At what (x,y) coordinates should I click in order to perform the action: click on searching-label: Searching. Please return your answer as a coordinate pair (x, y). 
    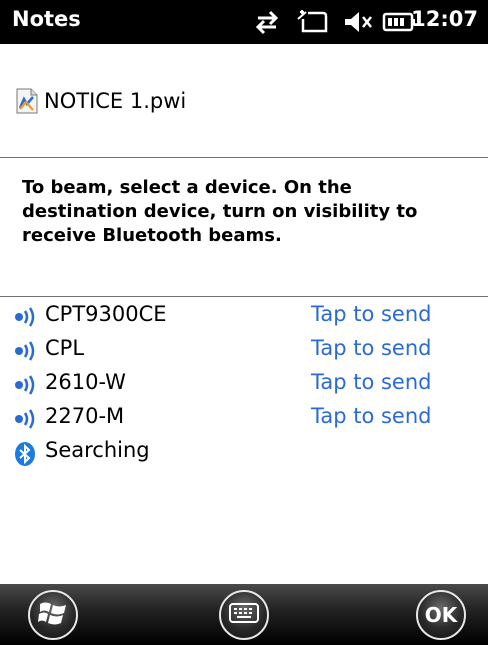
    Looking at the image, I should click on (97, 450).